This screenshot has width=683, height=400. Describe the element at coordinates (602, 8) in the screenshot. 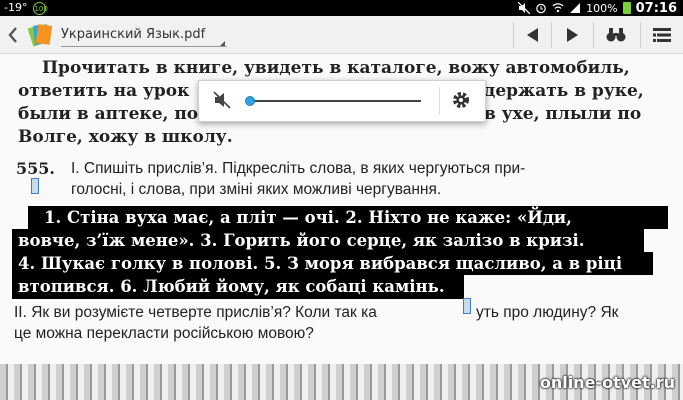

I see `battery-percent: 100%` at that location.